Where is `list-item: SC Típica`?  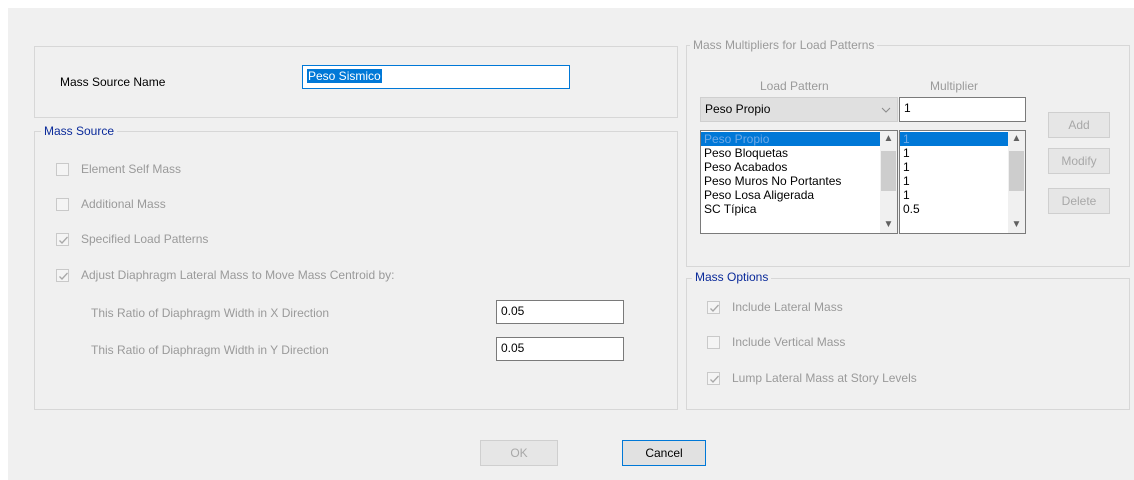
list-item: SC Típica is located at coordinates (799, 209).